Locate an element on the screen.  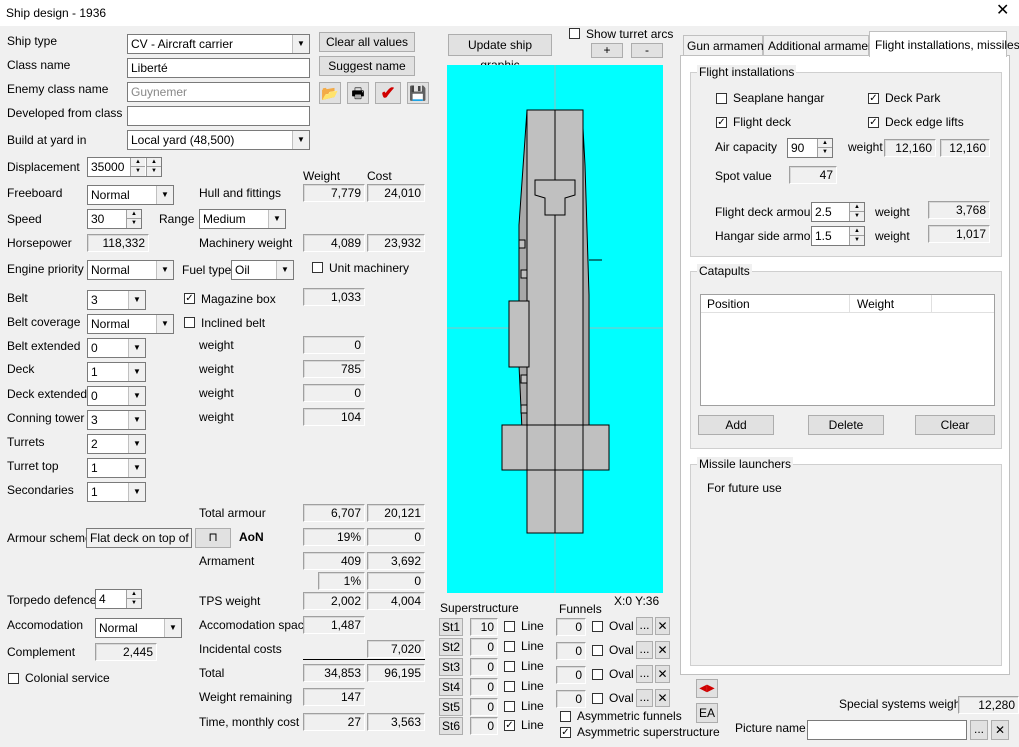
funnel3-delete-icon: ✕ is located at coordinates (662, 674).